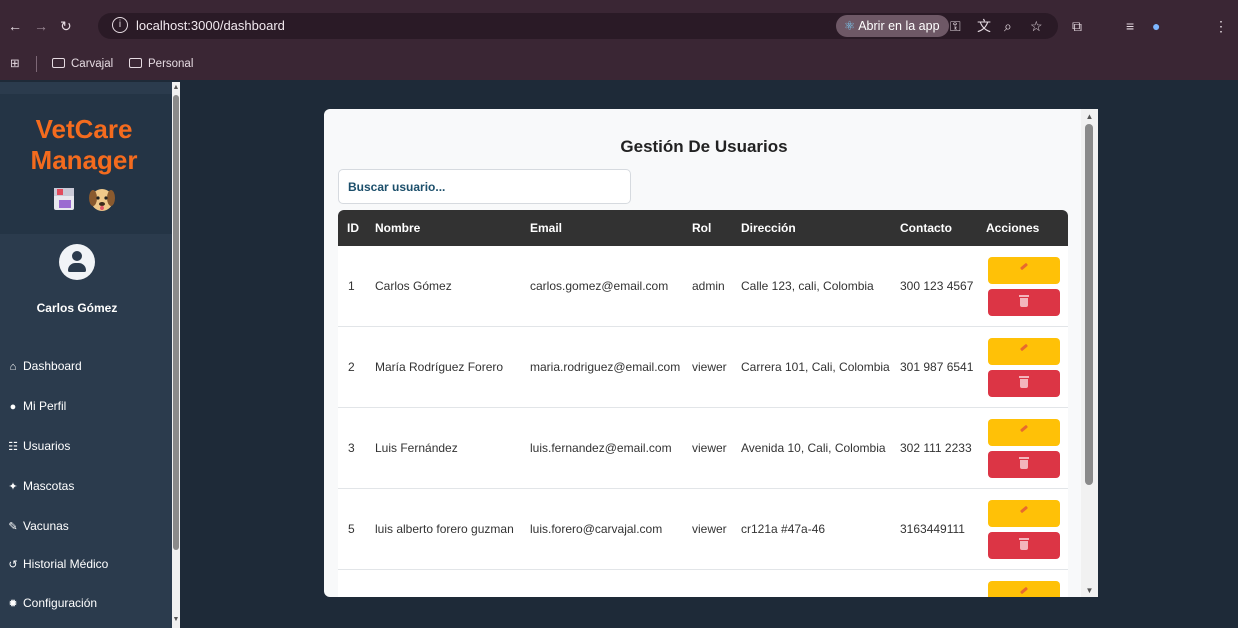  Describe the element at coordinates (36, 64) in the screenshot. I see `bookmarks-divider` at that location.